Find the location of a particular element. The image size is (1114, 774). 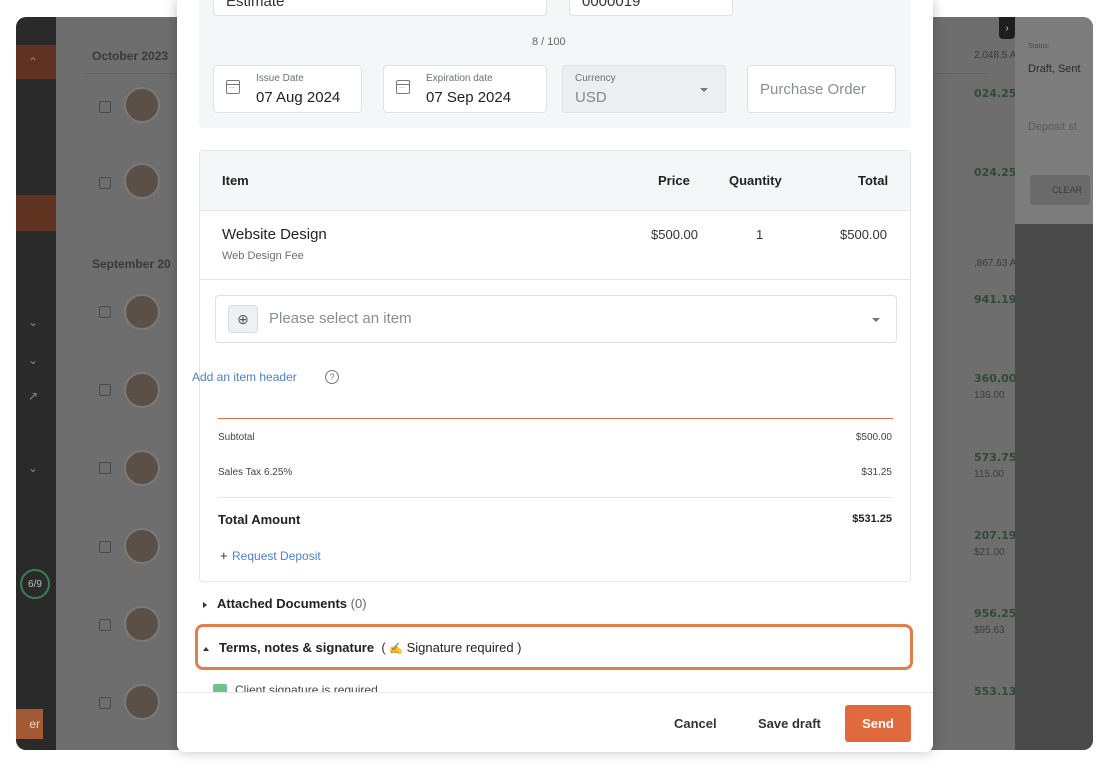

status-label: Status: is located at coordinates (1039, 46).